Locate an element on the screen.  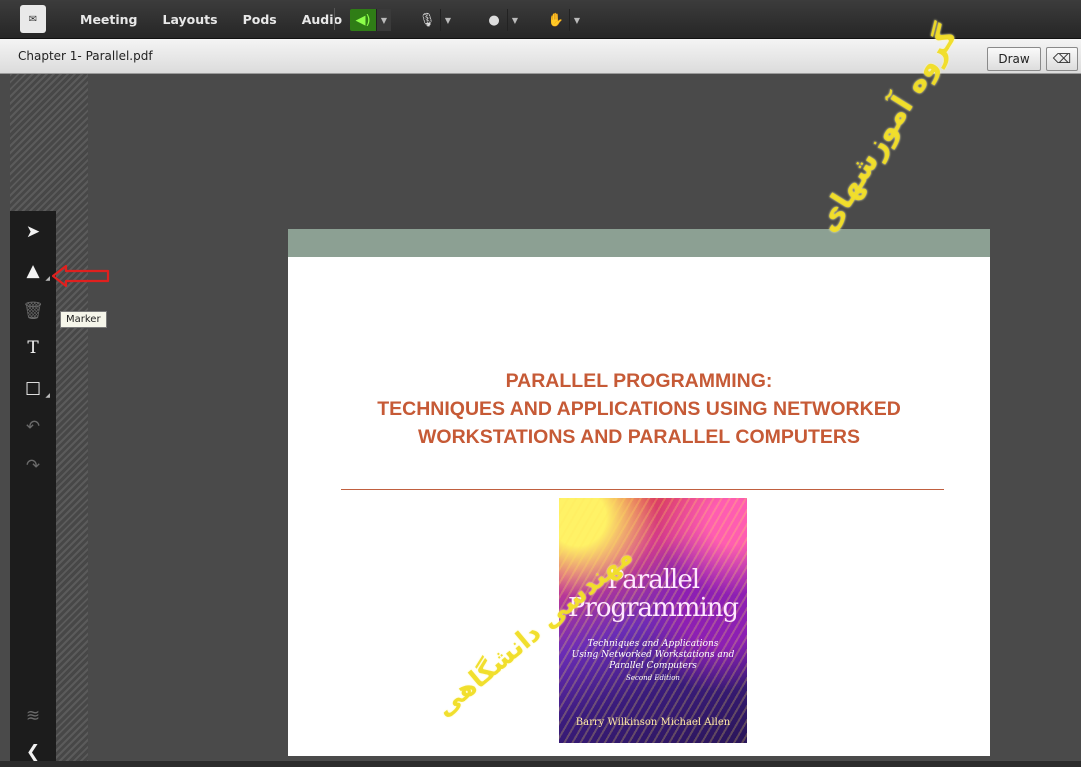
text-icon: T is located at coordinates (33, 348).